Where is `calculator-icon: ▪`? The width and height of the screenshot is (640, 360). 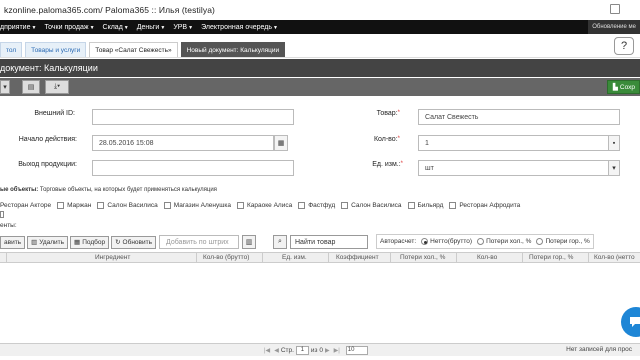 calculator-icon: ▪ is located at coordinates (614, 143).